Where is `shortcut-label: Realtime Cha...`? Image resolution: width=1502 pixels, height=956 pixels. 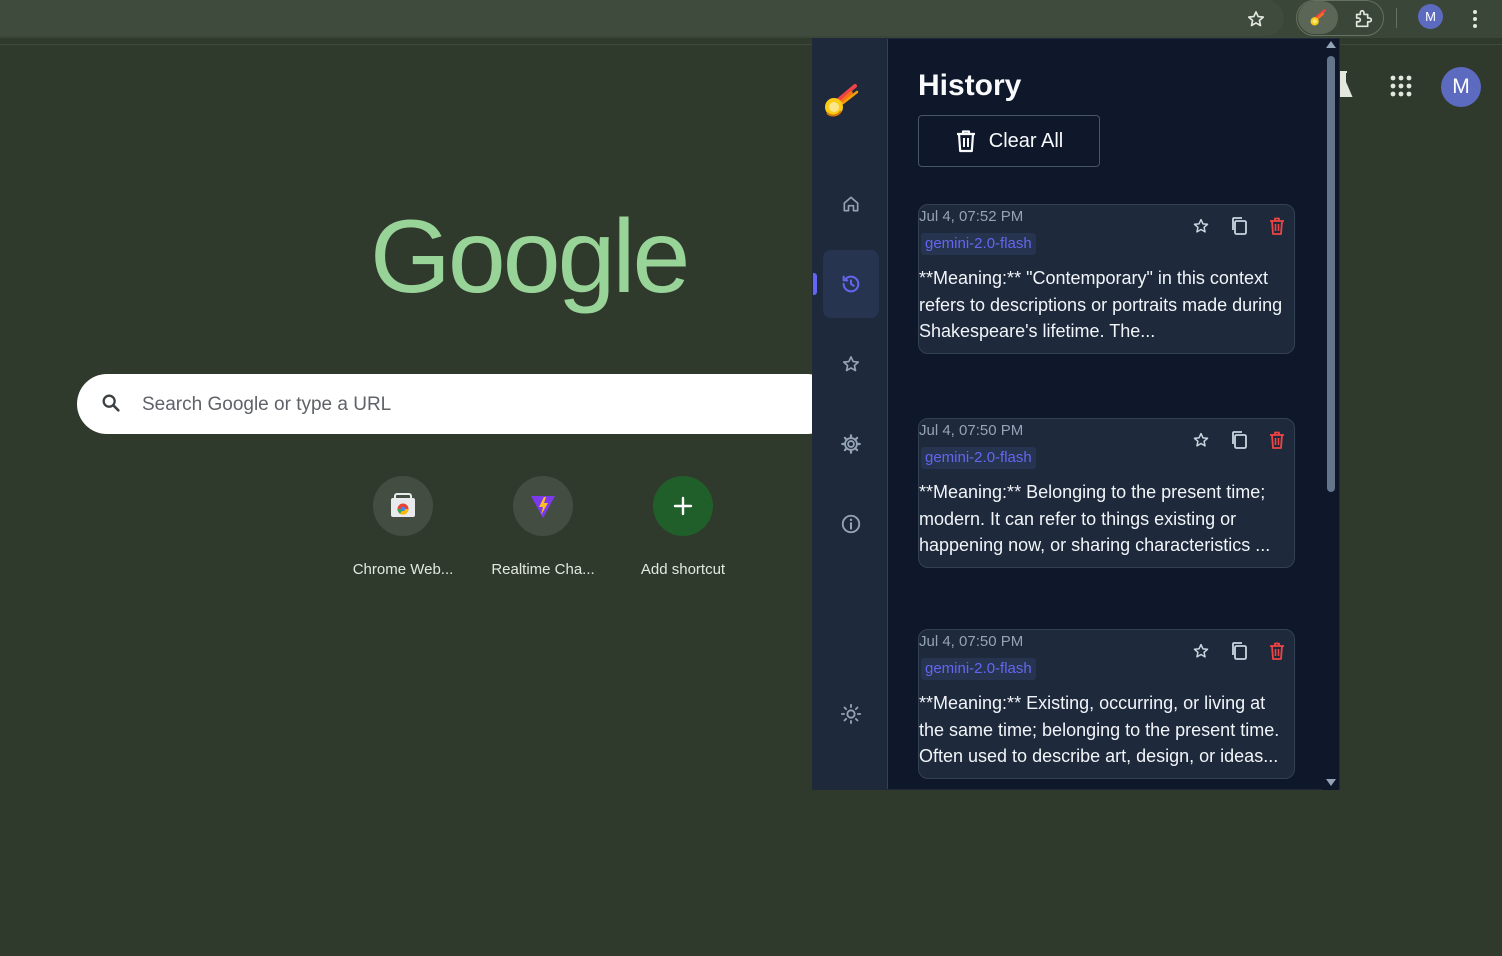 shortcut-label: Realtime Cha... is located at coordinates (543, 569).